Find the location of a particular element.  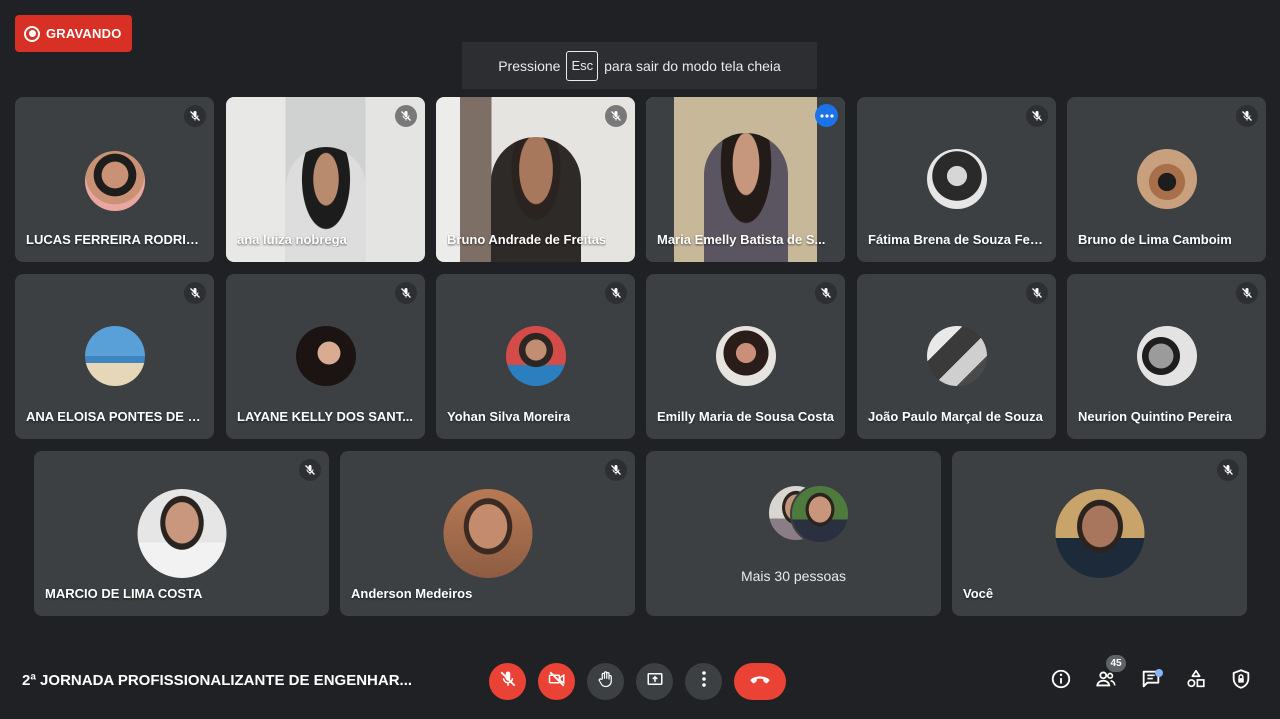

participant-tile: Yohan Silva Moreira is located at coordinates (535, 356).